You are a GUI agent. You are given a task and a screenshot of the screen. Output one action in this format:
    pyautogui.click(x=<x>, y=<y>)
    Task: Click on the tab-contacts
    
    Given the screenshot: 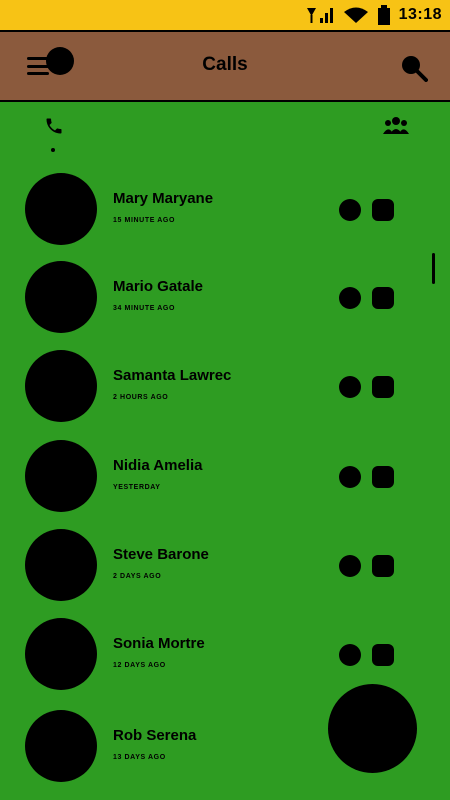 What is the action you would take?
    pyautogui.click(x=396, y=136)
    